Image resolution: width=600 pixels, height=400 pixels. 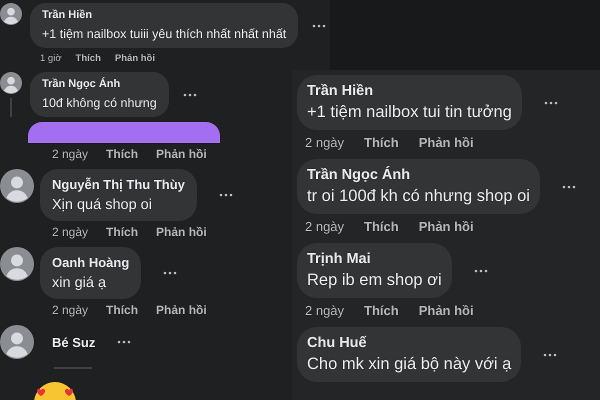 What do you see at coordinates (118, 184) in the screenshot?
I see `commenter-name: Nguyễn Thị Thu Thùy` at bounding box center [118, 184].